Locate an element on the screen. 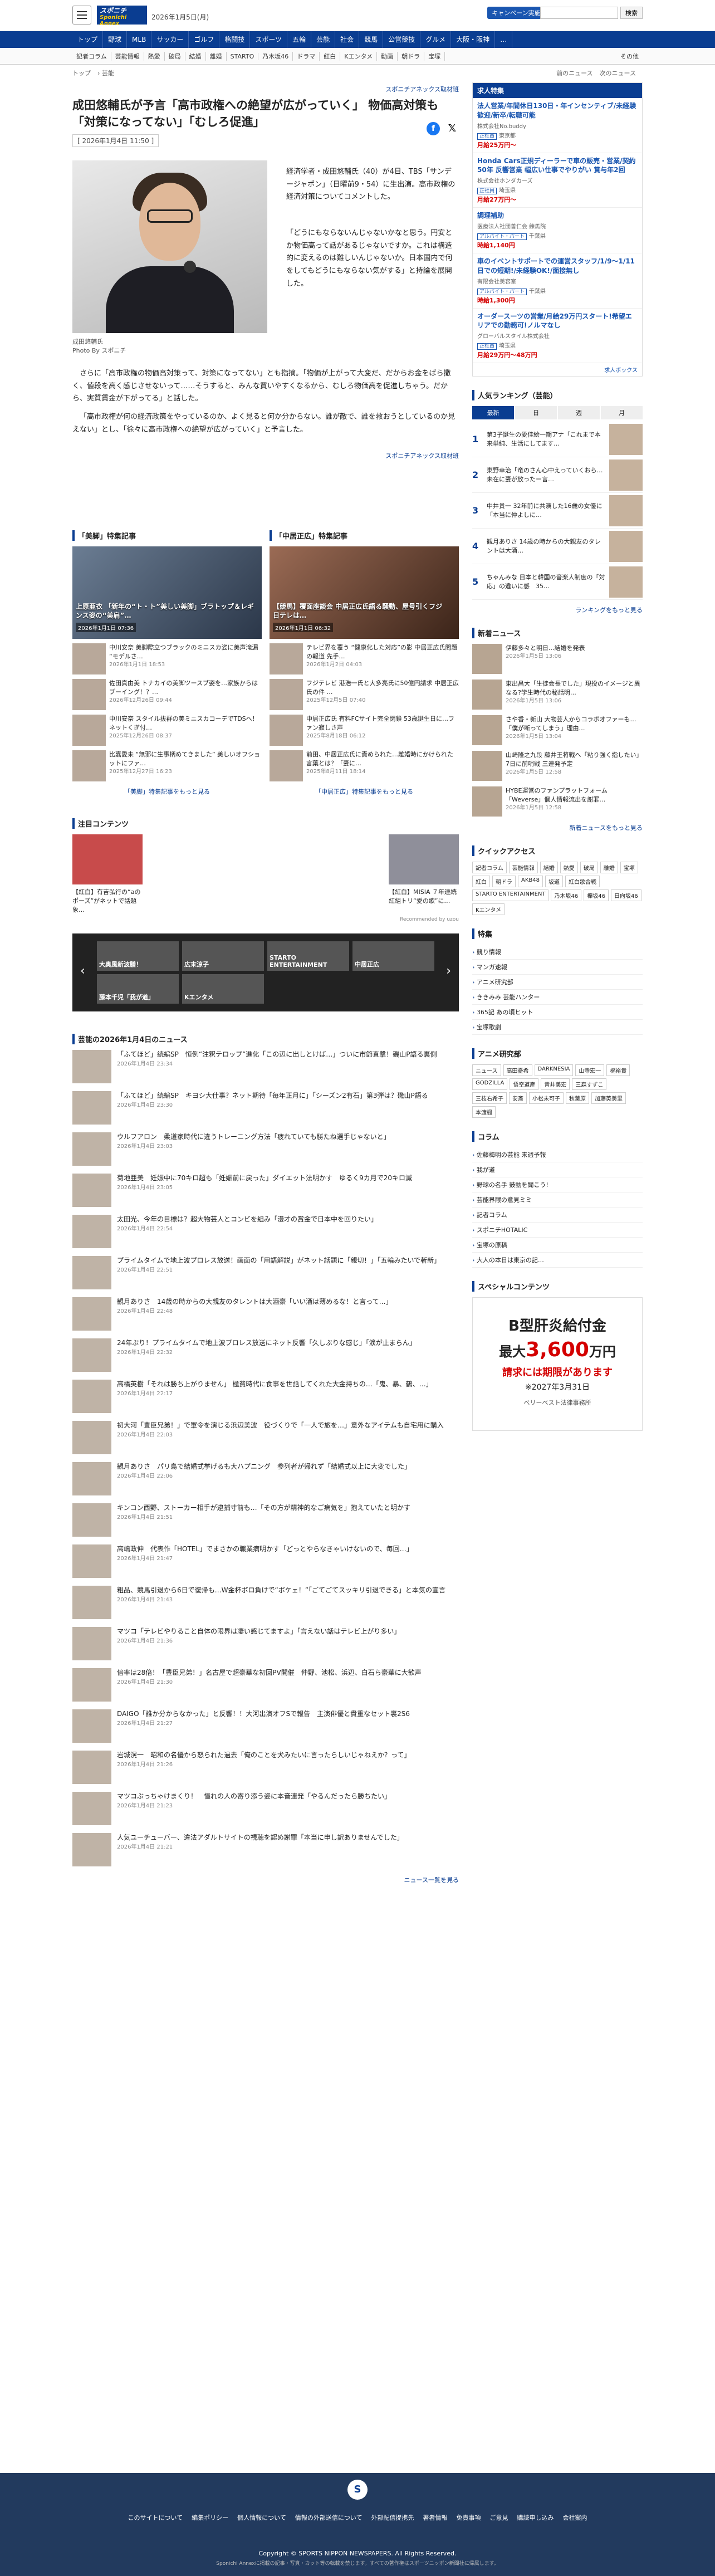 This screenshot has width=715, height=2576. anime-chip: 三森すずこ is located at coordinates (589, 1084).